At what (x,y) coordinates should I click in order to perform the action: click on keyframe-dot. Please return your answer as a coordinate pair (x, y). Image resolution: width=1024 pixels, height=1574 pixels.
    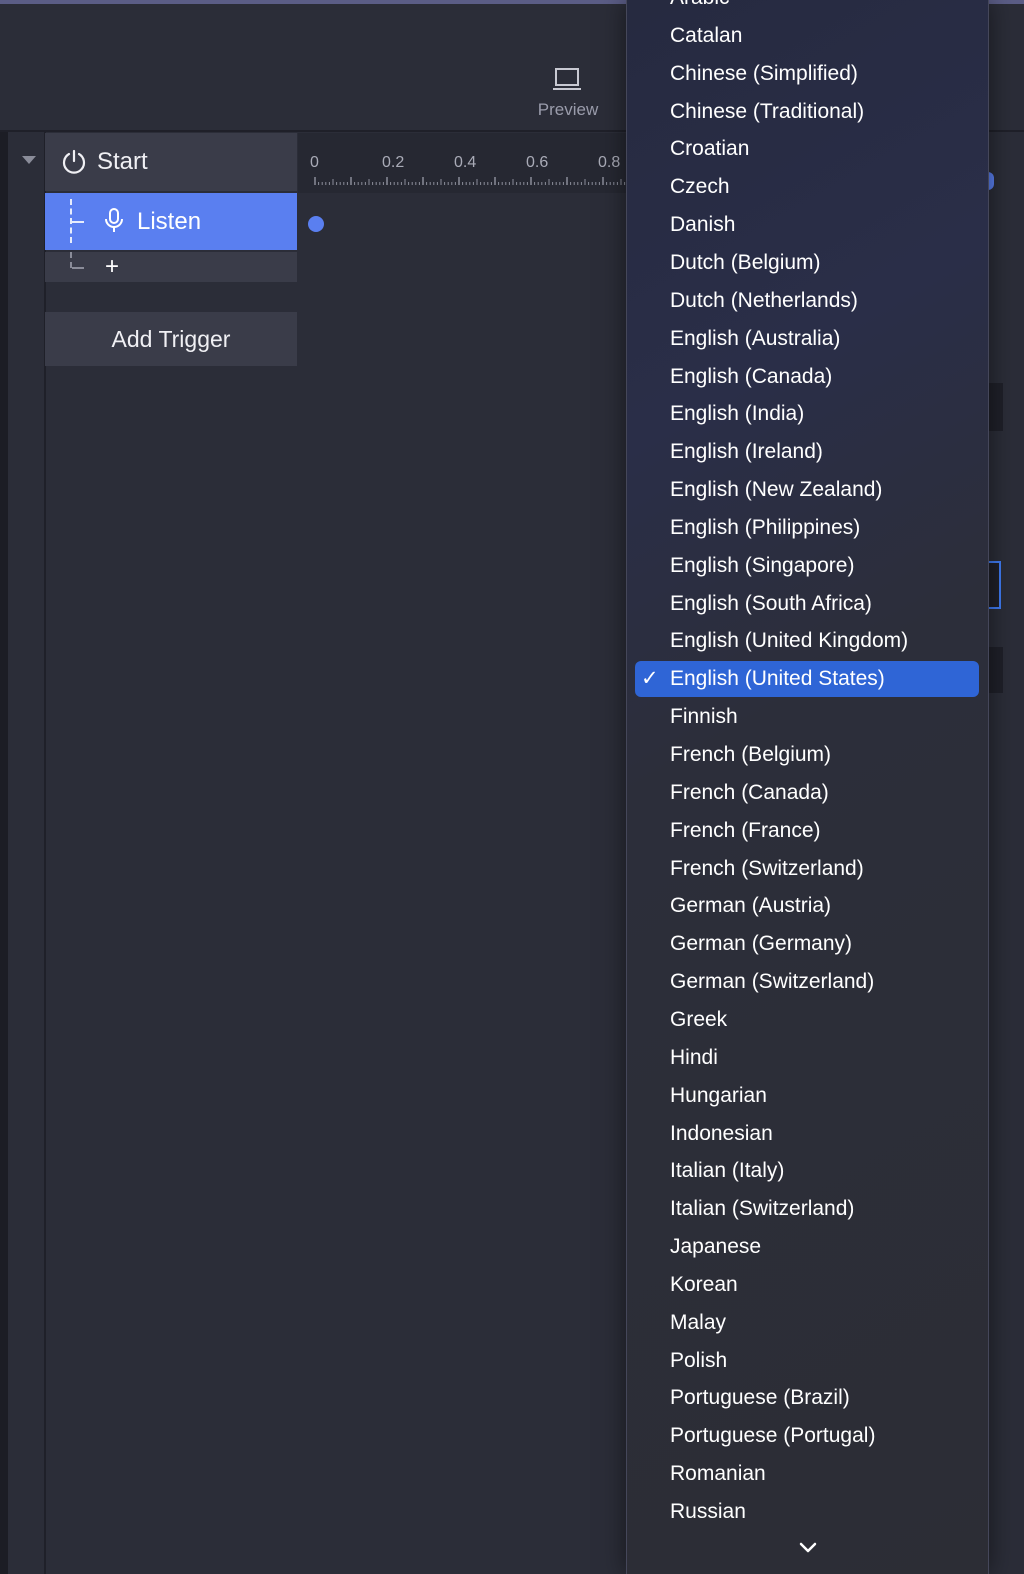
    Looking at the image, I should click on (316, 224).